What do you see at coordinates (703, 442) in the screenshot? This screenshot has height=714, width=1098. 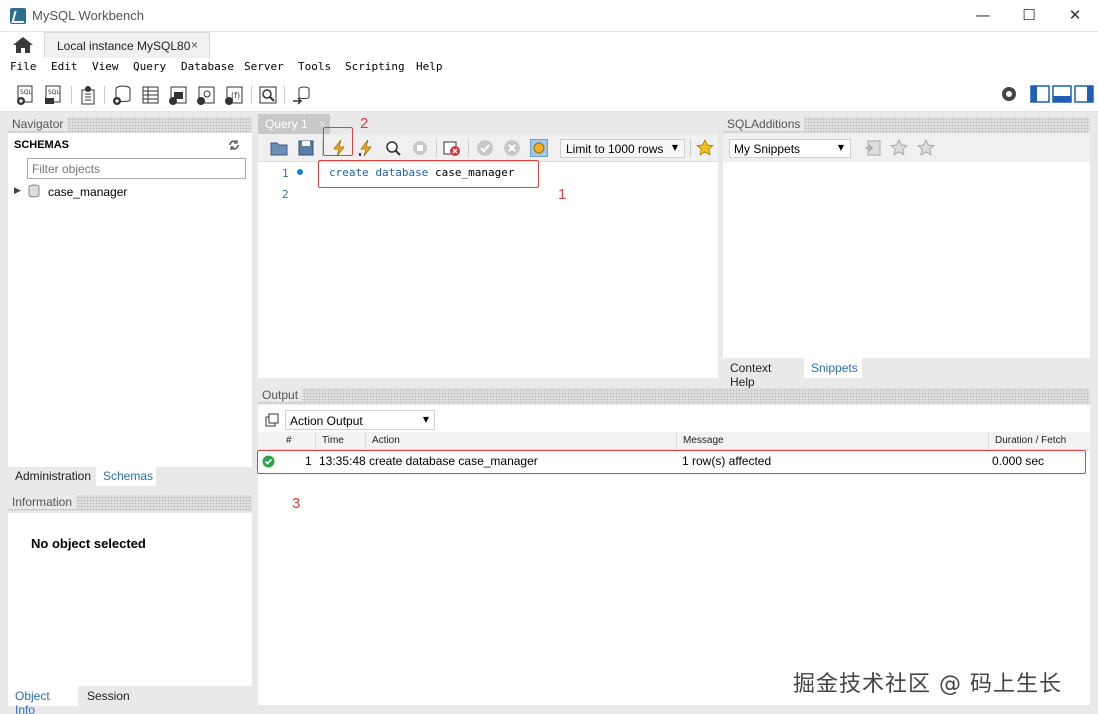 I see `column-header-message: Message` at bounding box center [703, 442].